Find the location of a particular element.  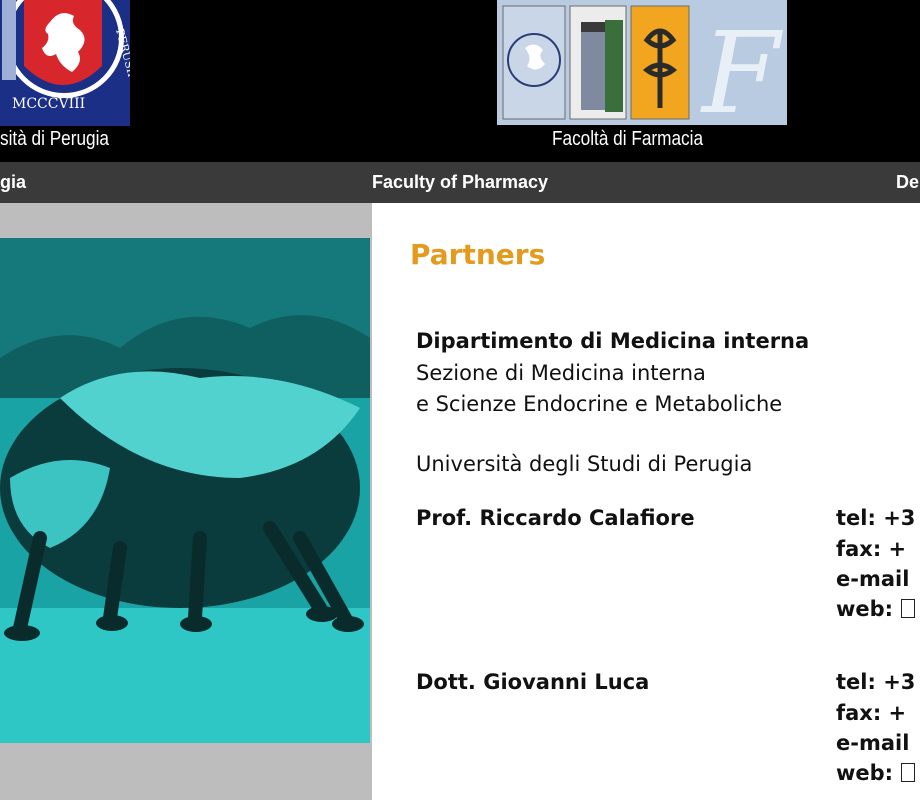

faculty-logo-letter: F is located at coordinates (741, 67).